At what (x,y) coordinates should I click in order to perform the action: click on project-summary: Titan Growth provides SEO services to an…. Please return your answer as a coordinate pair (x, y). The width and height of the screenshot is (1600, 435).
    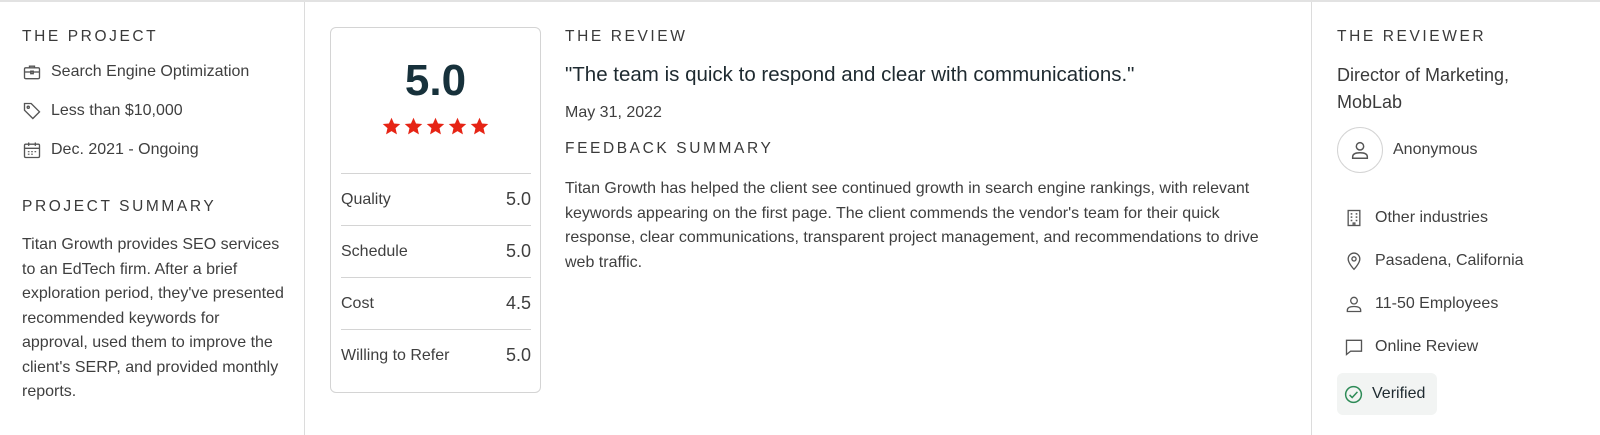
    Looking at the image, I should click on (153, 318).